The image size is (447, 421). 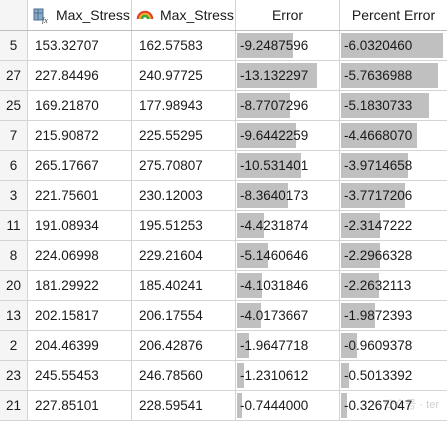 What do you see at coordinates (184, 45) in the screenshot?
I see `cell-max-stress-predicted: 162.57583` at bounding box center [184, 45].